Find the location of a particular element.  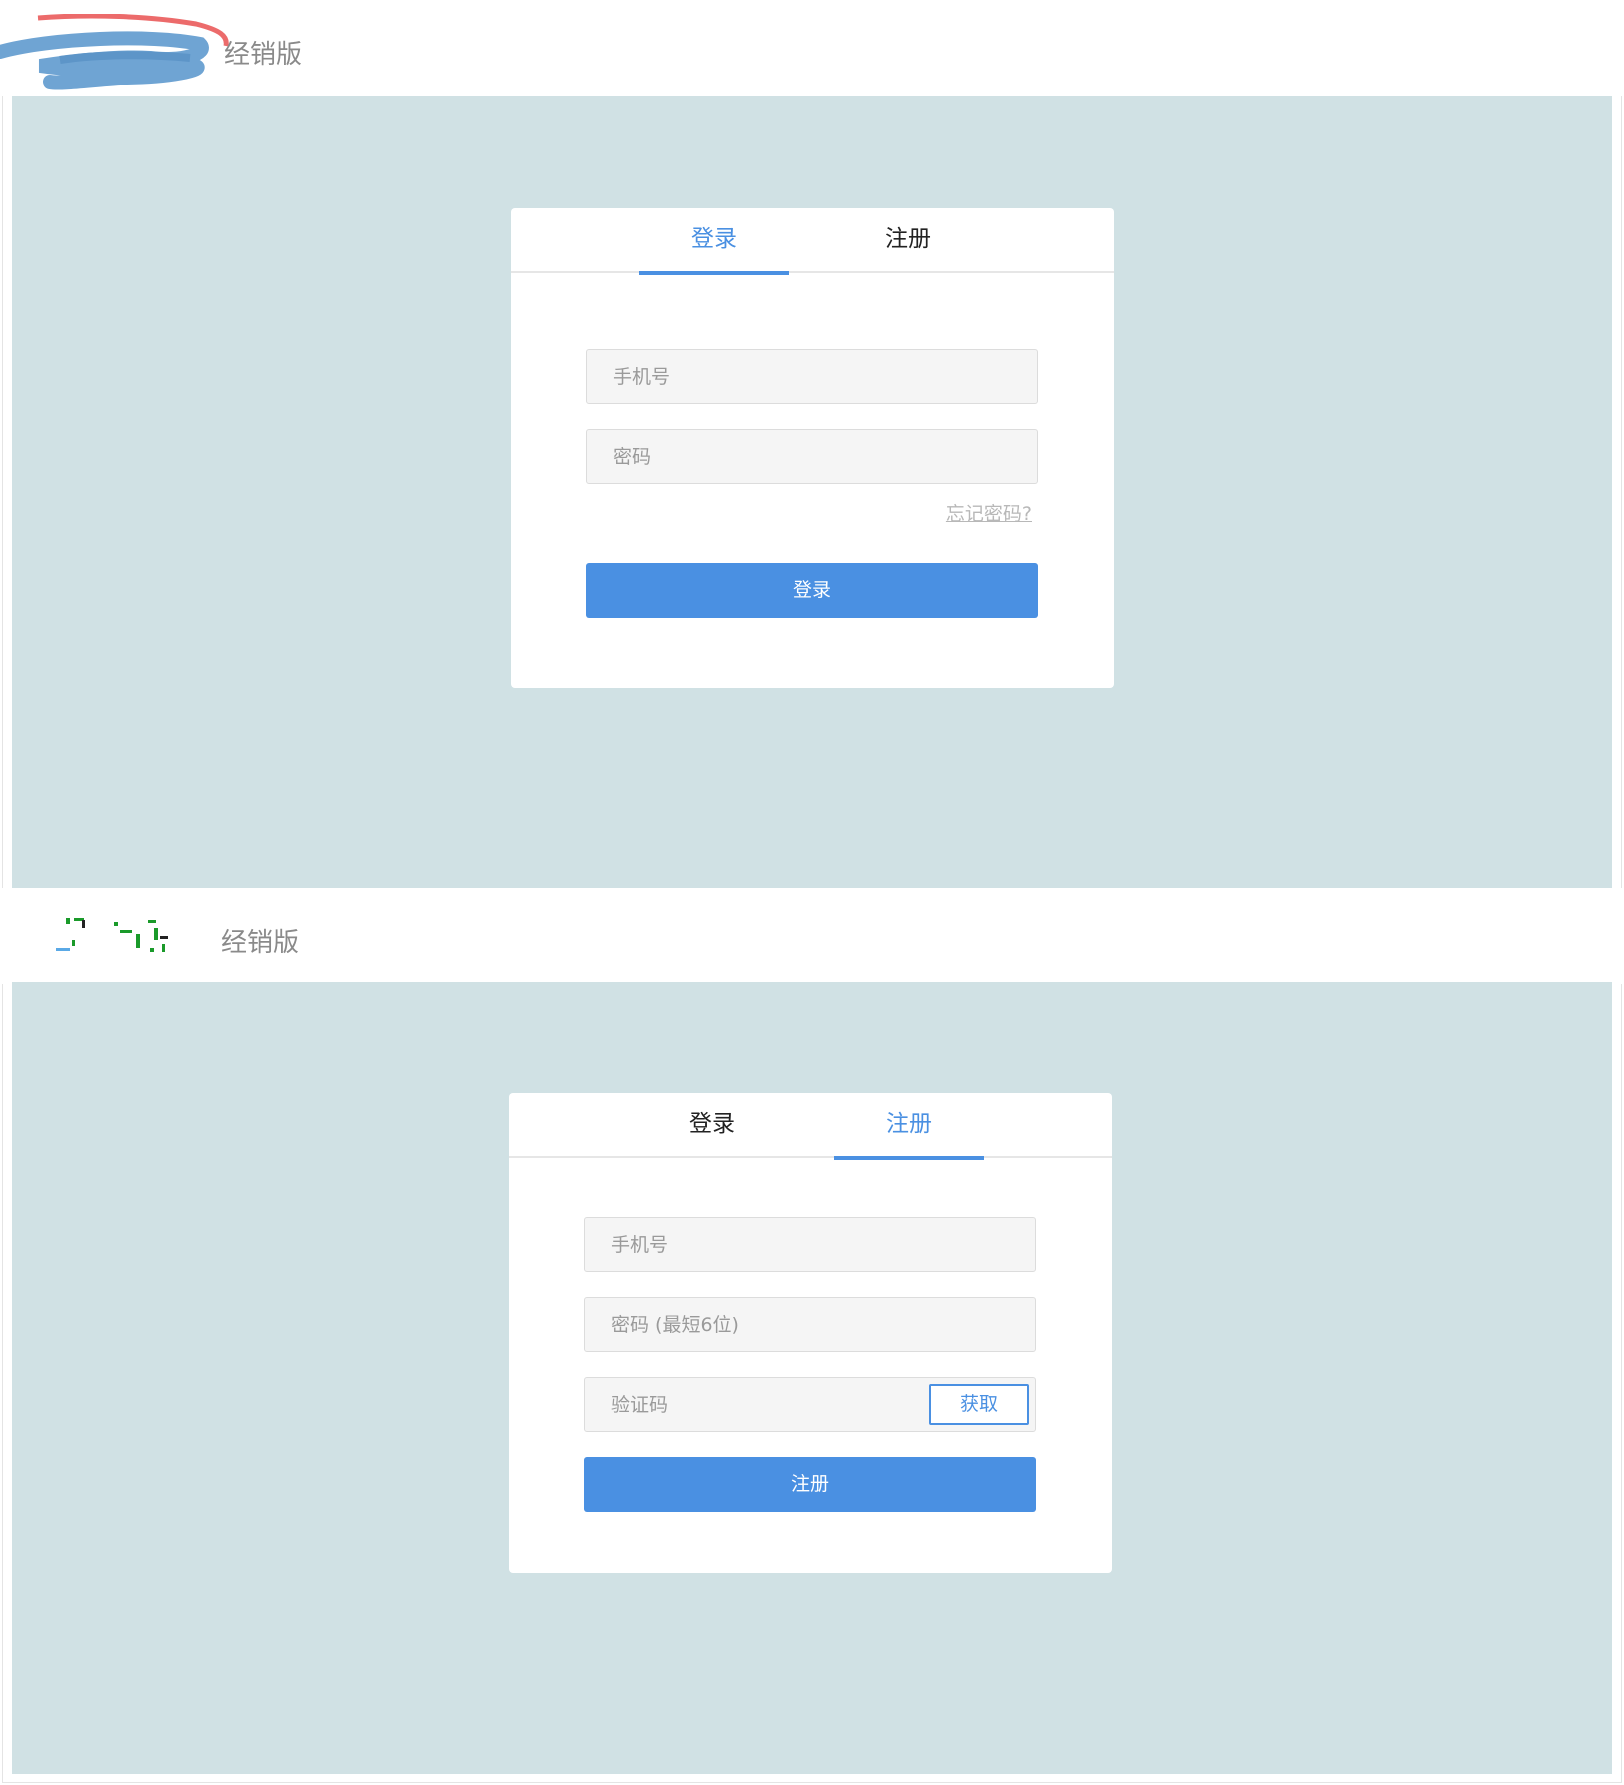

get-code-button: 获取 is located at coordinates (979, 1404).